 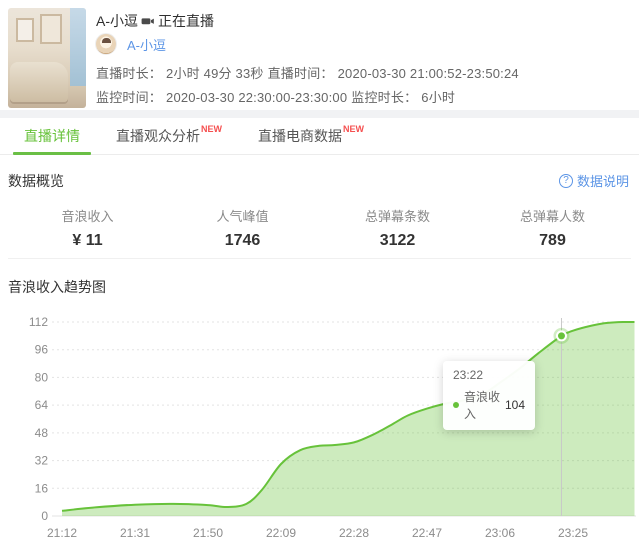 What do you see at coordinates (500, 533) in the screenshot?
I see `svg-text: 23:06` at bounding box center [500, 533].